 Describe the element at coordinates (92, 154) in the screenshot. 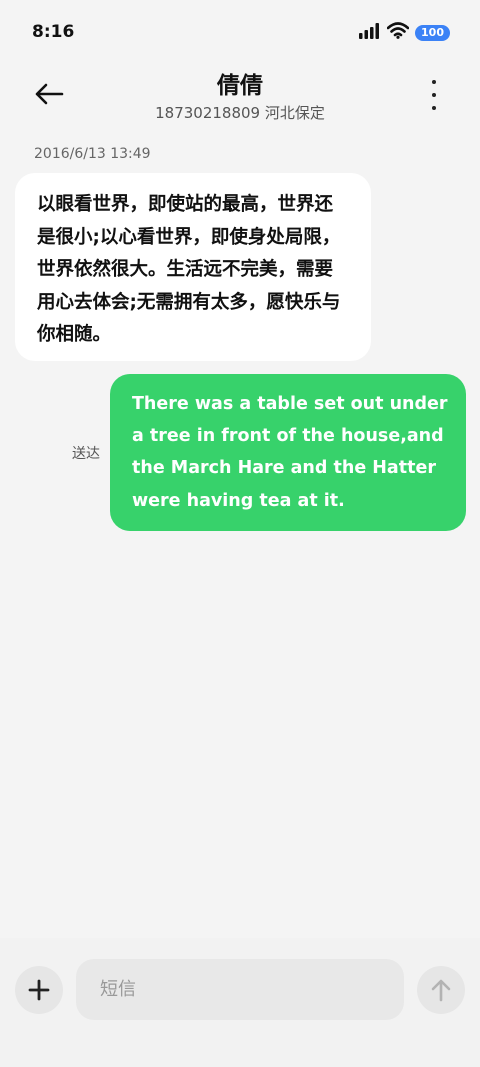

I see `message-timestamp: 2016/6/13 13:49` at that location.